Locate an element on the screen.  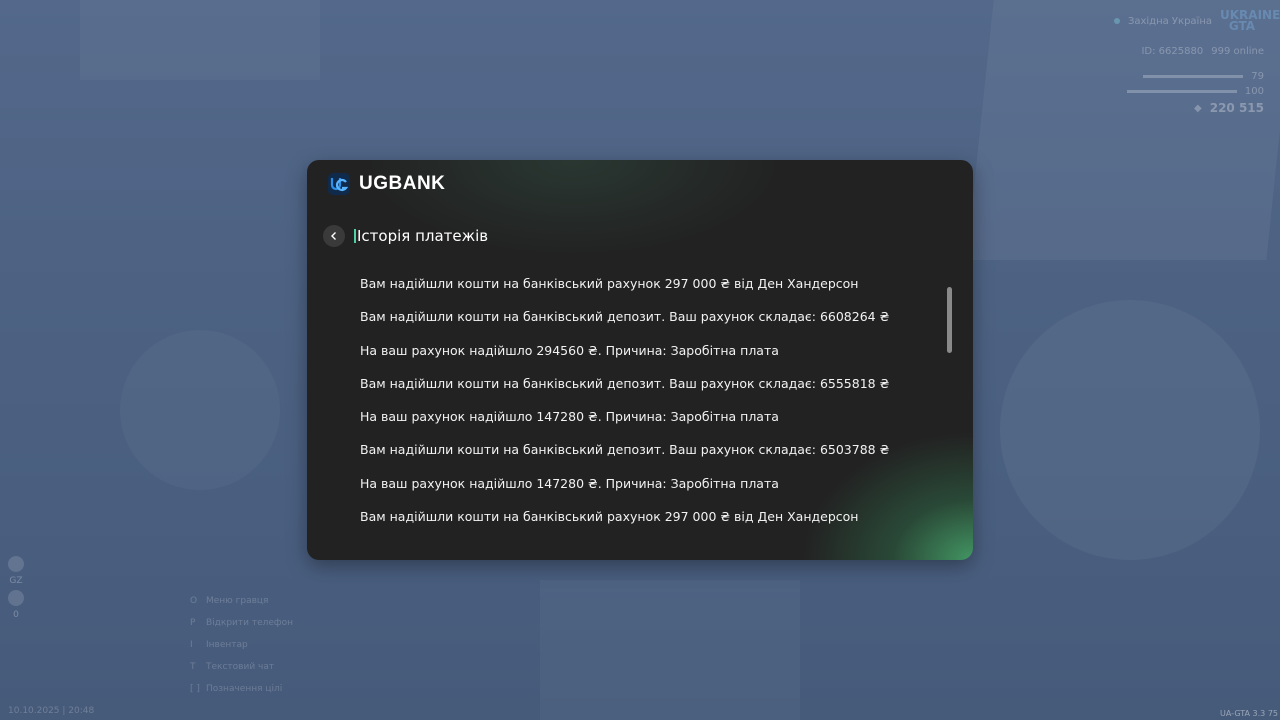
money-icon: ◆ is located at coordinates (1198, 108).